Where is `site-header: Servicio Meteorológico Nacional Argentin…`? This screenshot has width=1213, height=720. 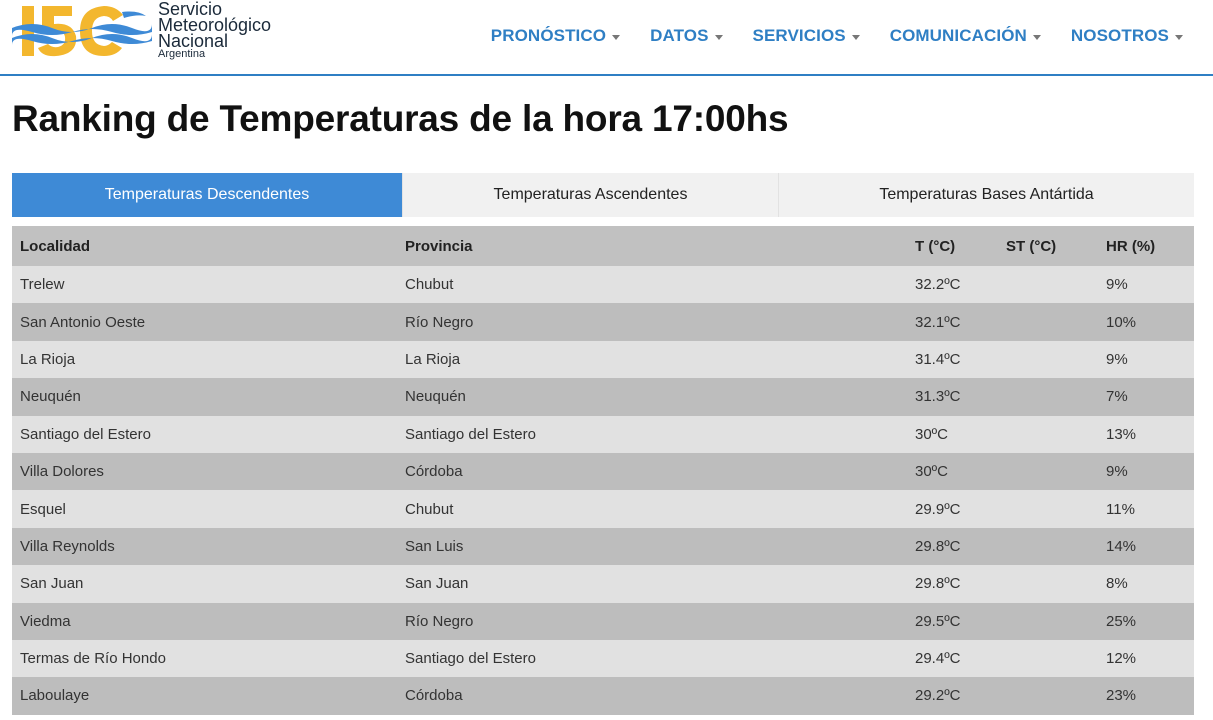 site-header: Servicio Meteorológico Nacional Argentin… is located at coordinates (606, 38).